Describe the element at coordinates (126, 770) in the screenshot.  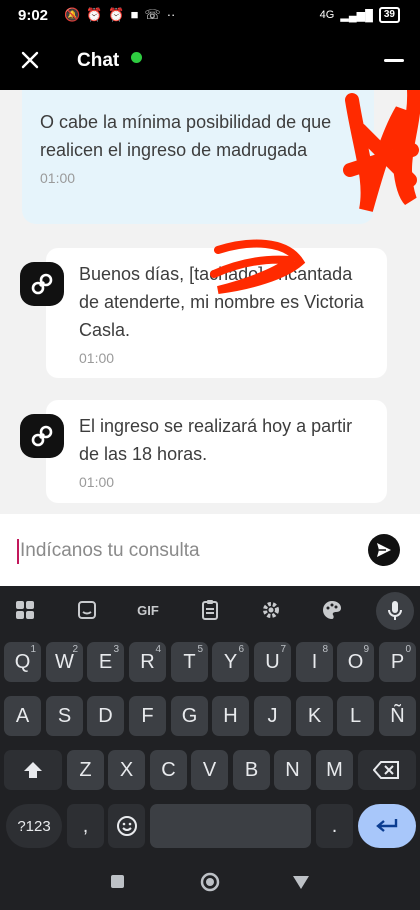
I see `key-x: X` at that location.